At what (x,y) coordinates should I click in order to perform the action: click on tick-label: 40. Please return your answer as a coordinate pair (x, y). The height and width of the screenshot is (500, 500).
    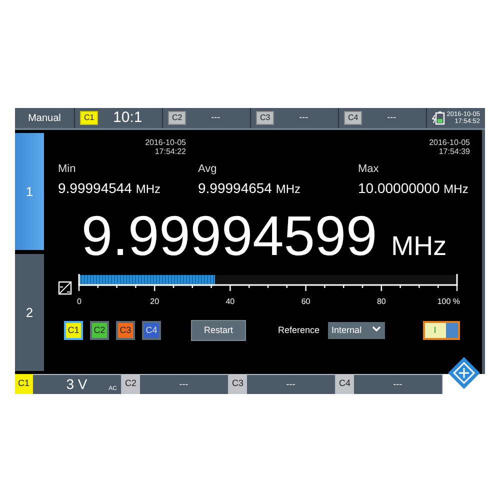
    Looking at the image, I should click on (230, 301).